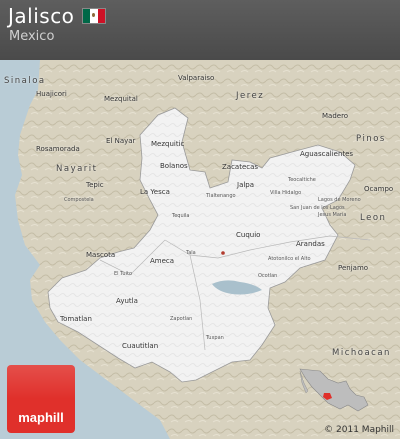 The image size is (400, 439). I want to click on map-subtitle: Mexico, so click(32, 36).